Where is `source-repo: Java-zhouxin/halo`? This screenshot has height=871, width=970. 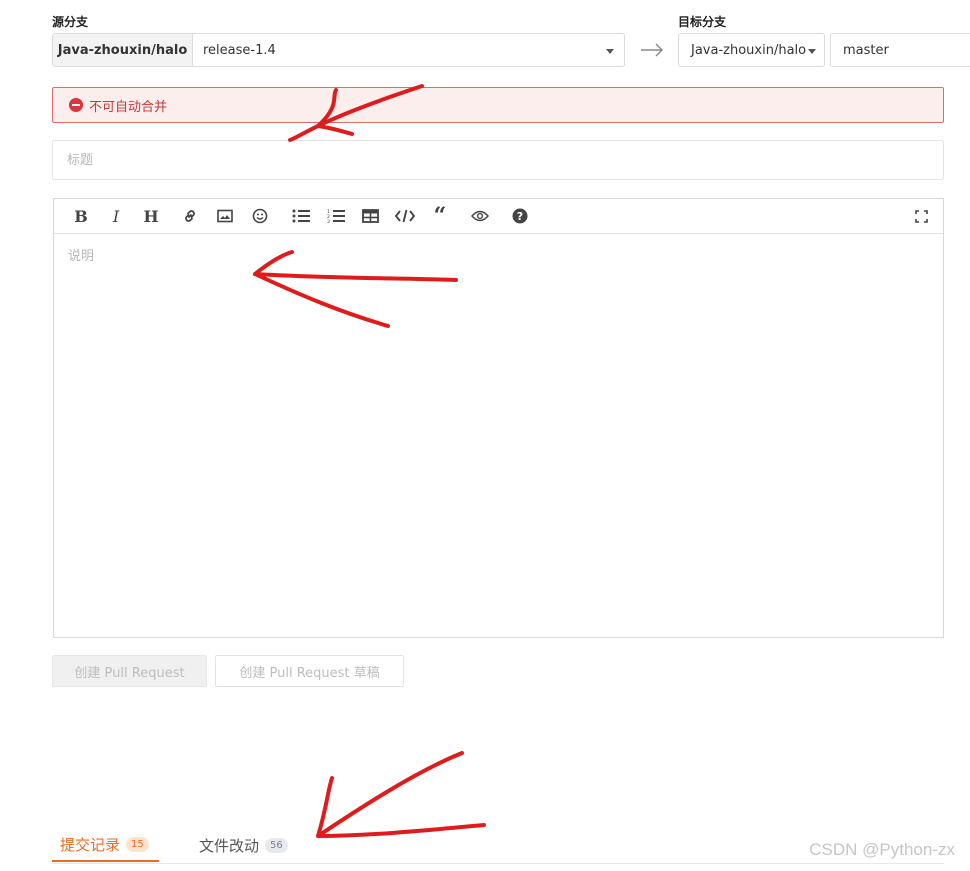
source-repo: Java-zhouxin/halo is located at coordinates (123, 50).